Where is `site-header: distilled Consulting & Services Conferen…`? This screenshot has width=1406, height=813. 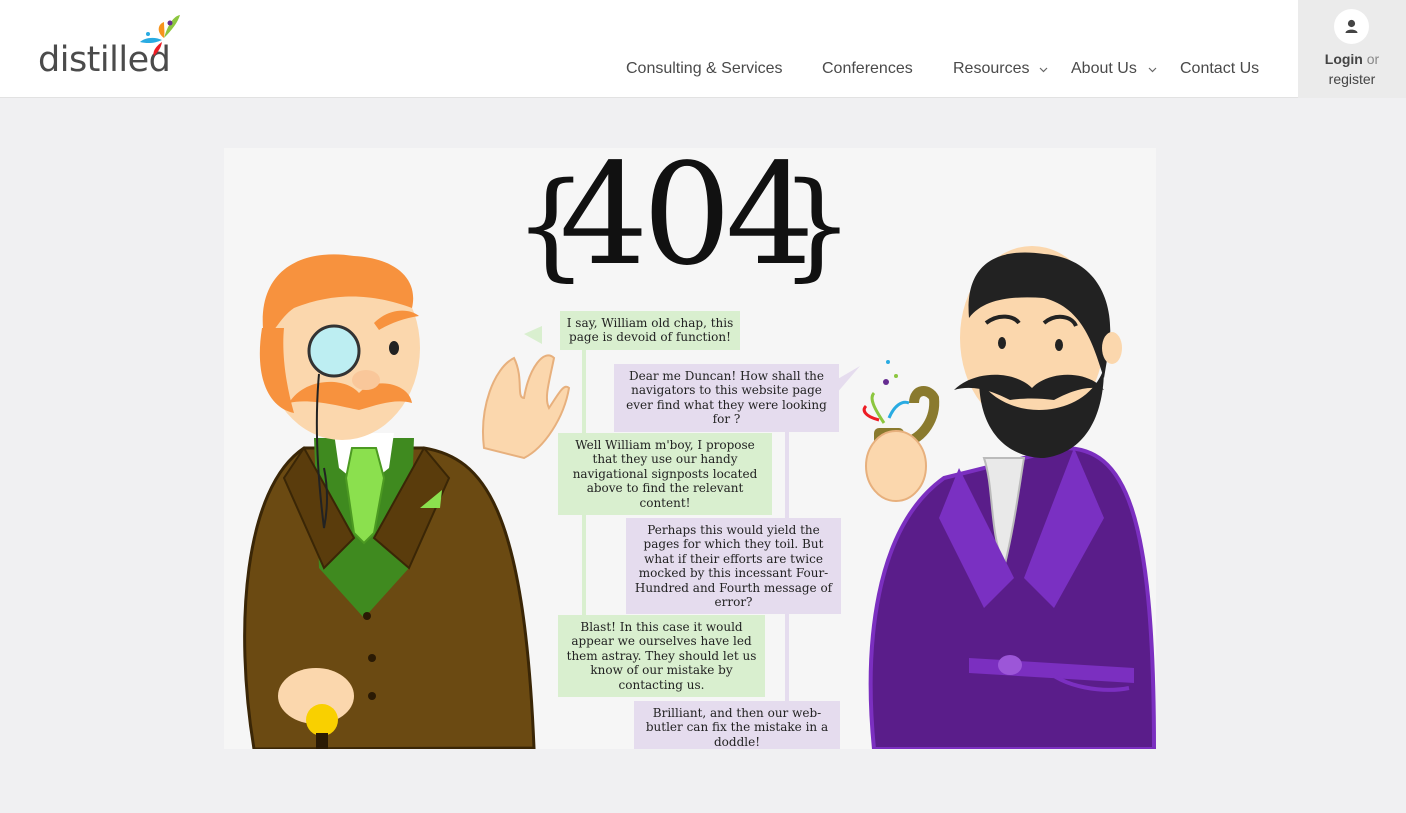
site-header: distilled Consulting & Services Conferen… is located at coordinates (703, 49).